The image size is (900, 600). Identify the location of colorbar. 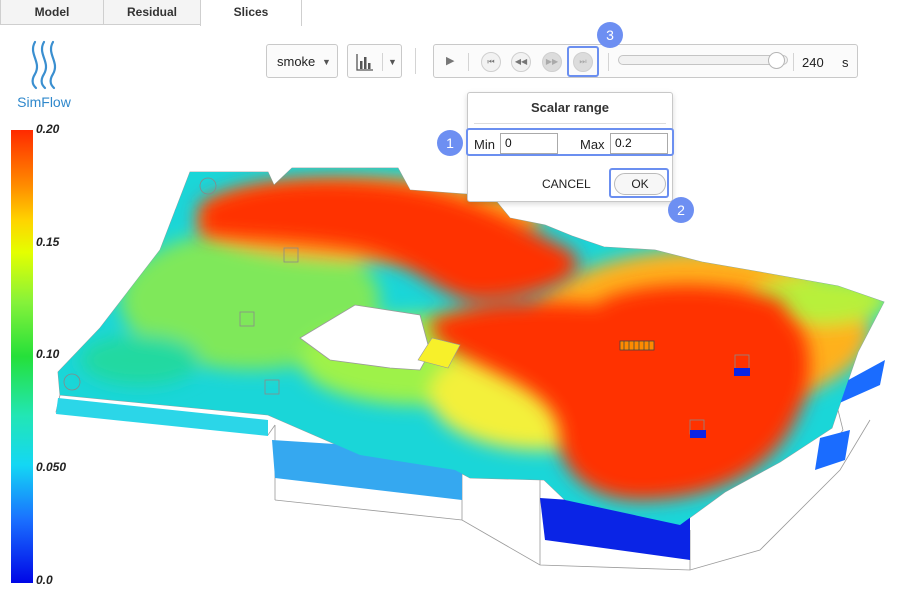
(22, 356).